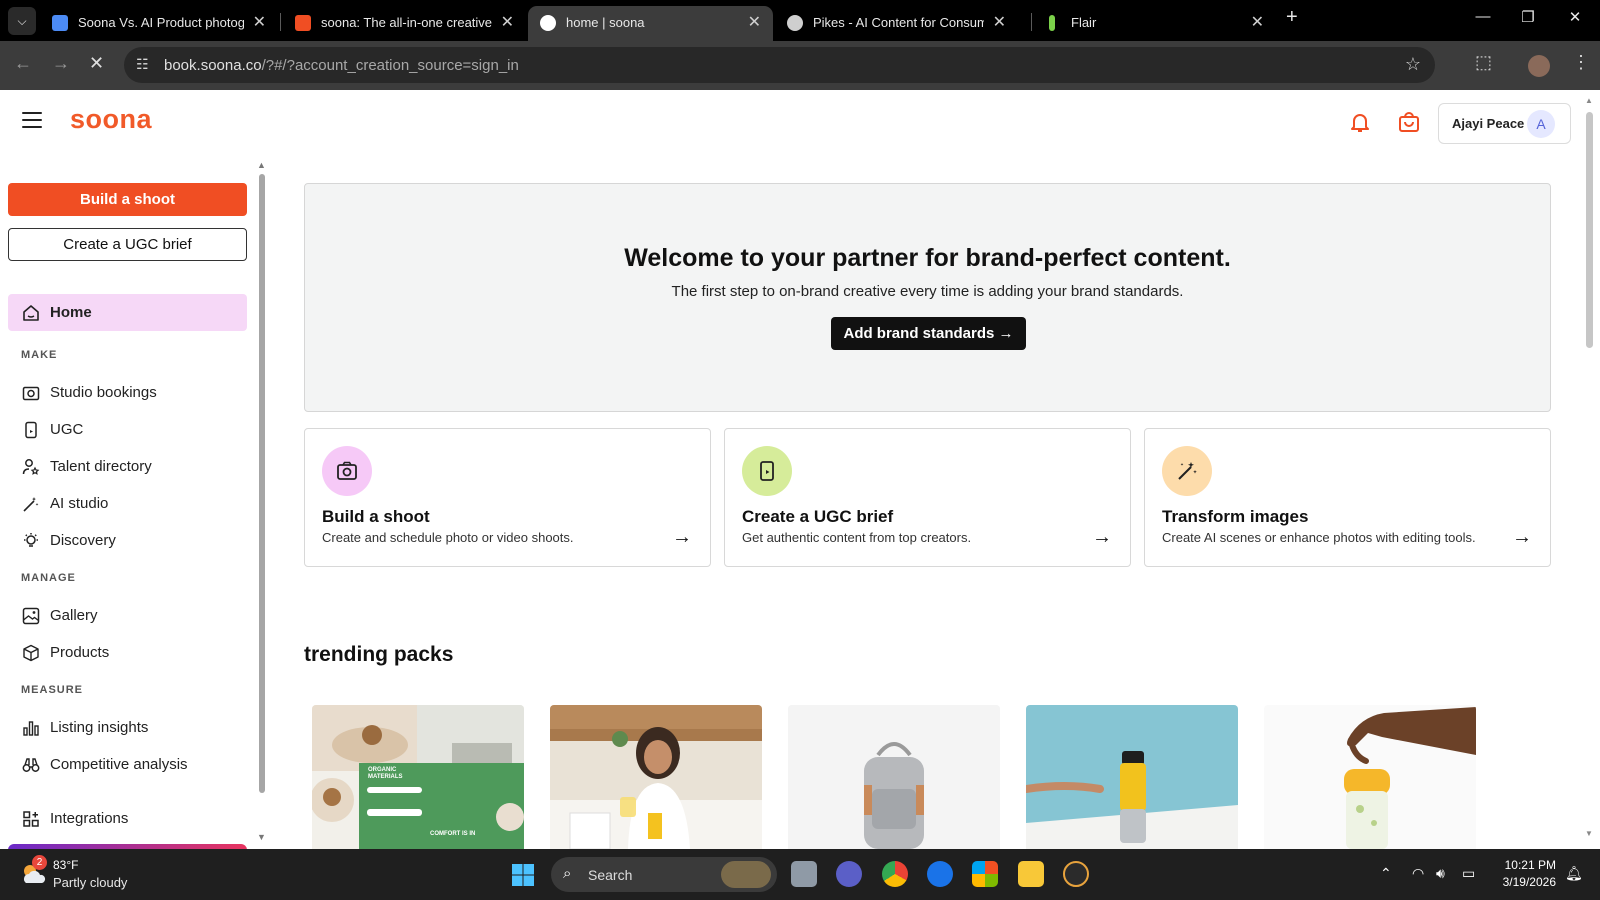  I want to click on bookmark-star-icon: ☆, so click(1413, 64).